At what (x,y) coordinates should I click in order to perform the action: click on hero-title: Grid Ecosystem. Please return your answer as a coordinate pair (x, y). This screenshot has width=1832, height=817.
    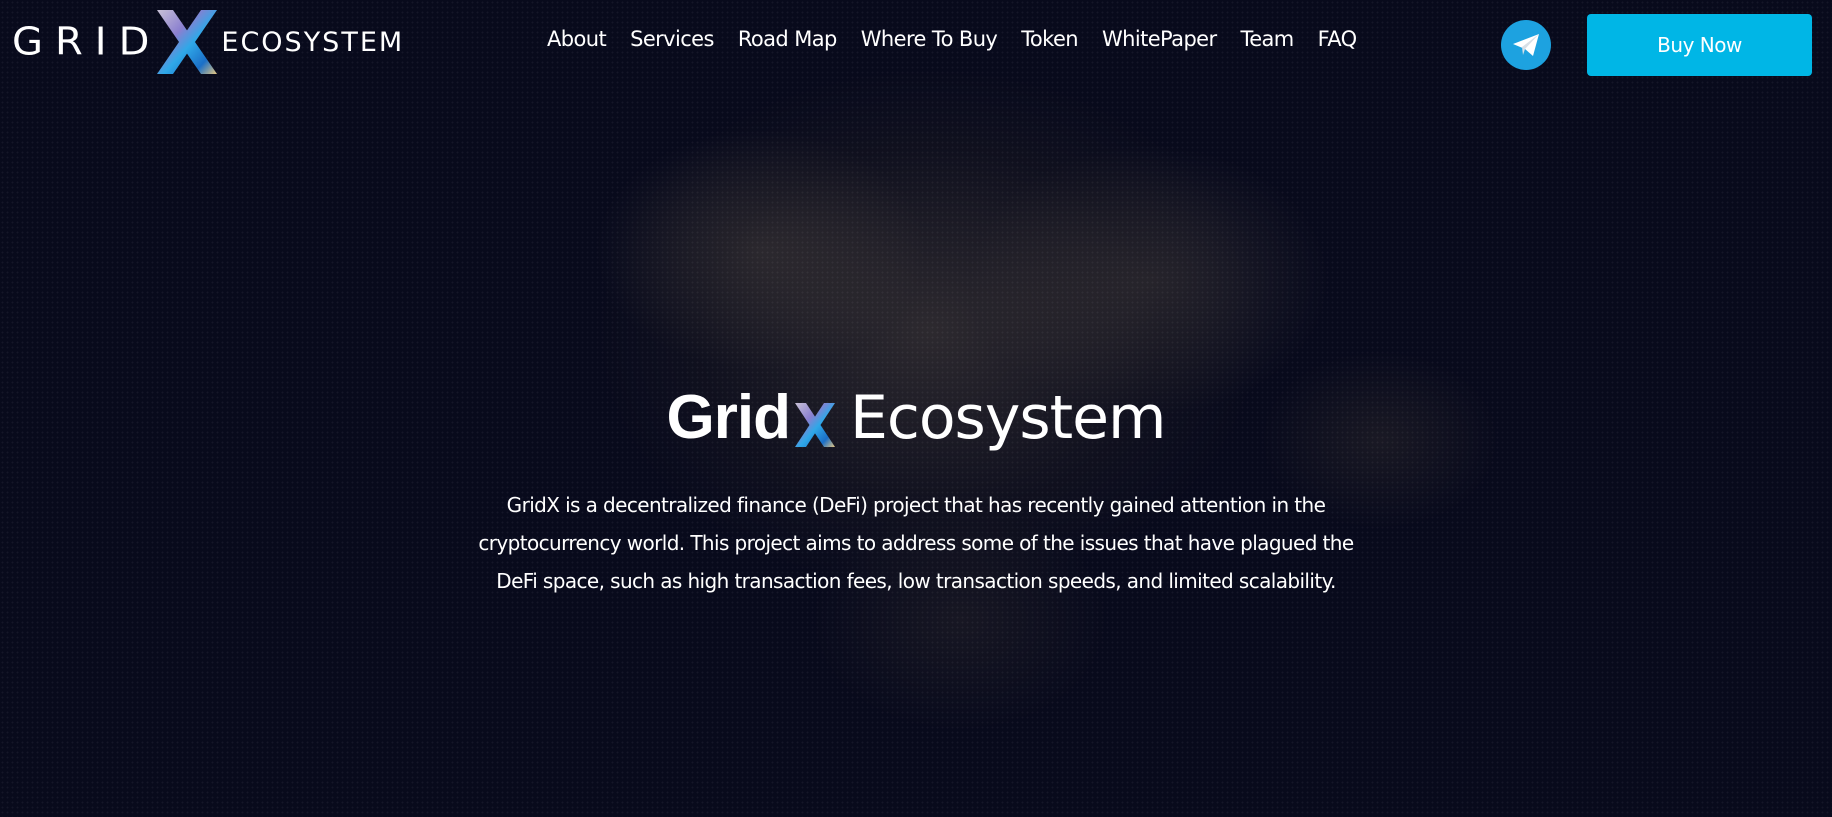
    Looking at the image, I should click on (916, 418).